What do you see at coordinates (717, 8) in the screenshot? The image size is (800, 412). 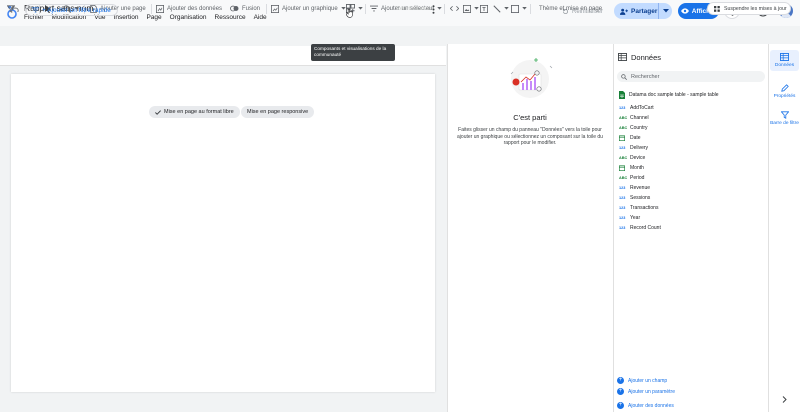 I see `pause-icon` at bounding box center [717, 8].